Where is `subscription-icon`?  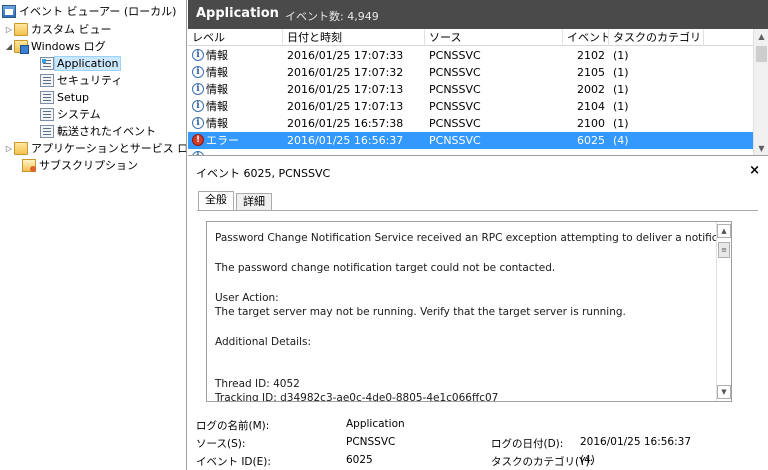 subscription-icon is located at coordinates (29, 165).